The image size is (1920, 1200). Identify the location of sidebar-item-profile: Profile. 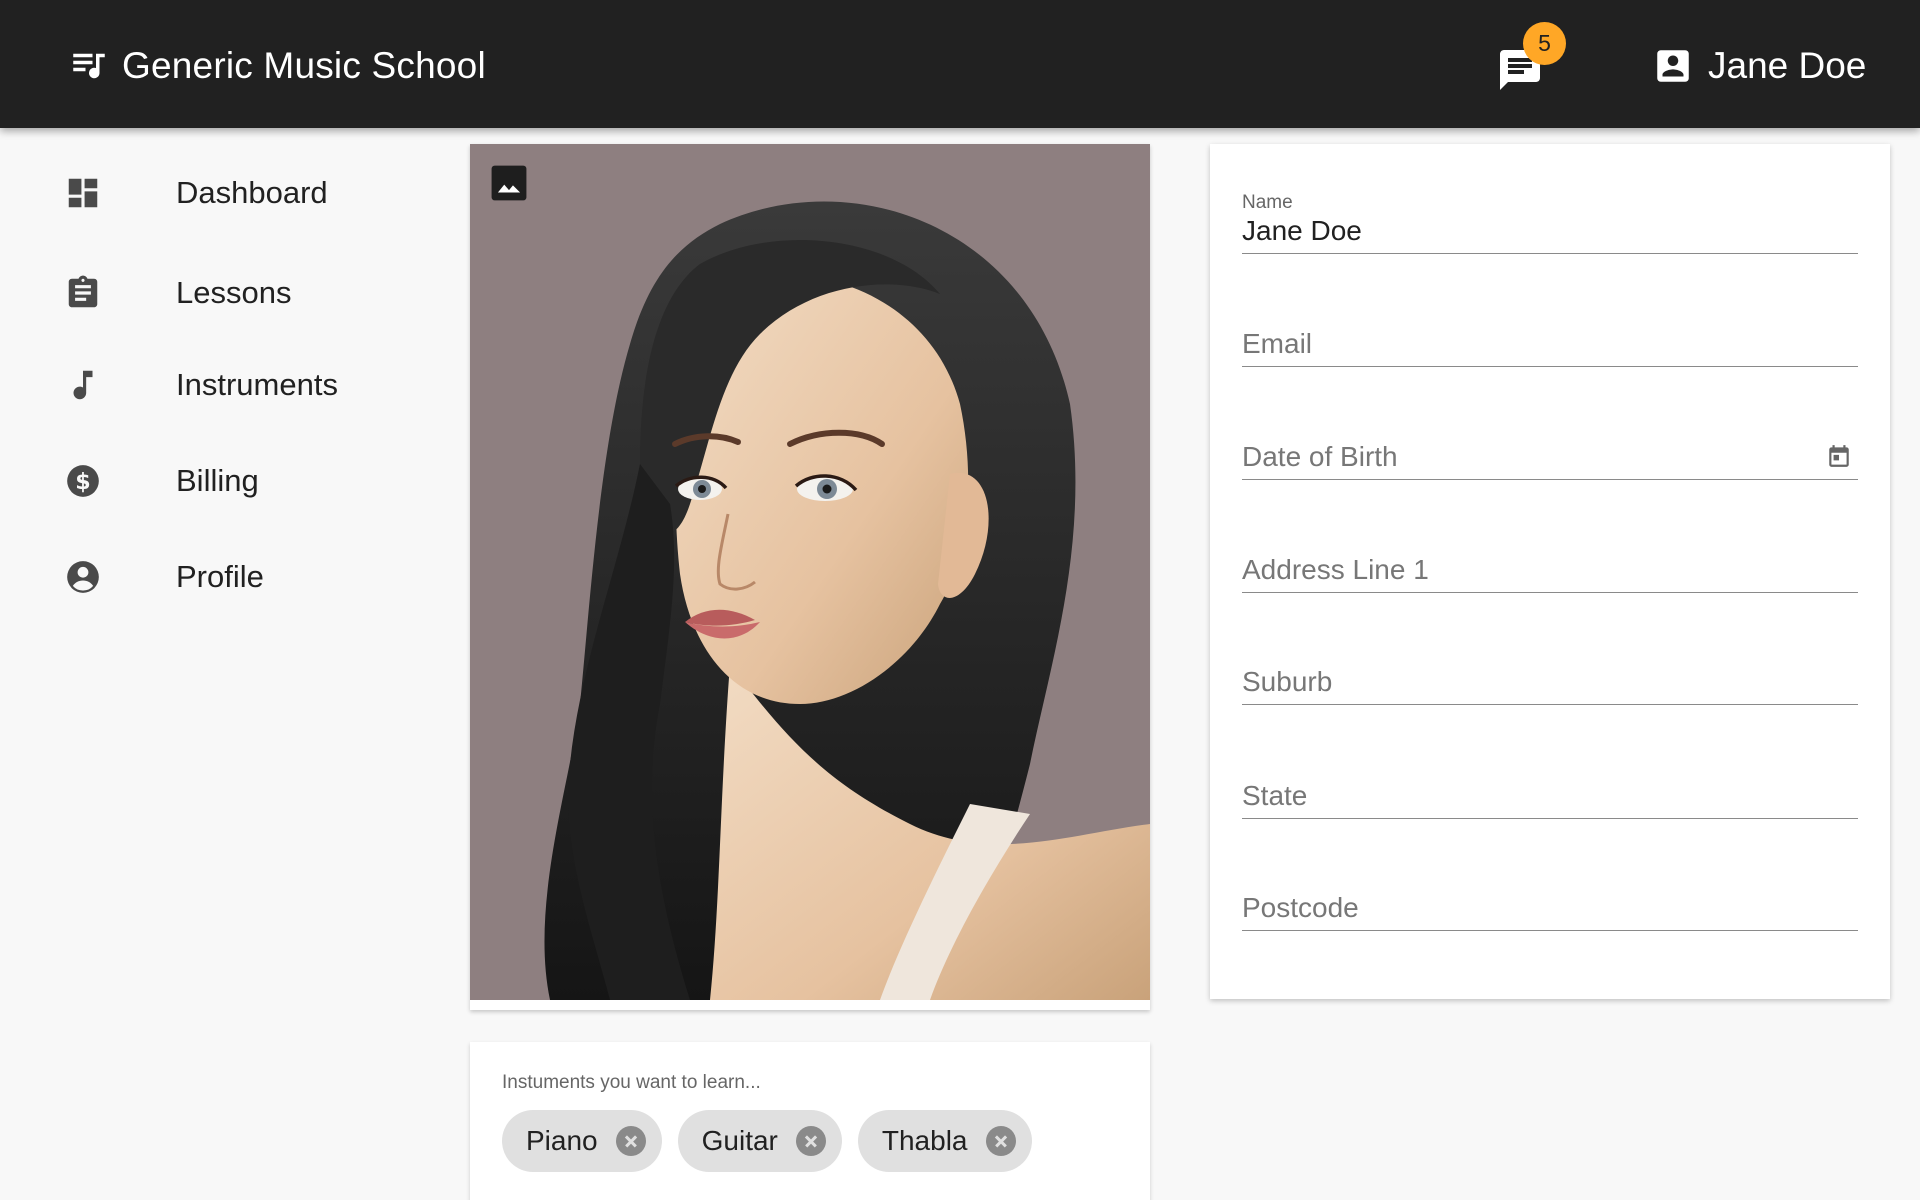
(220, 577).